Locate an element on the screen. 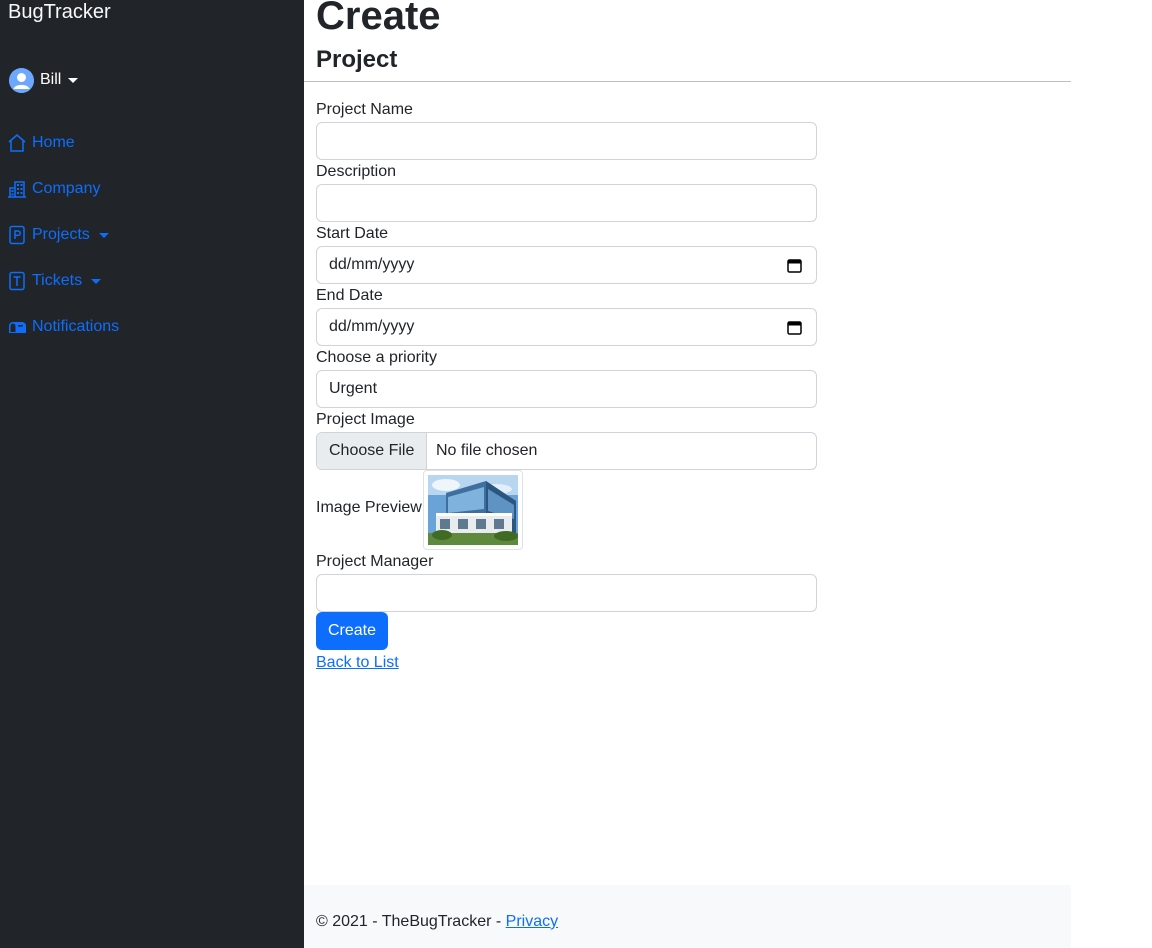  sidebar-item-company: Company is located at coordinates (63, 189).